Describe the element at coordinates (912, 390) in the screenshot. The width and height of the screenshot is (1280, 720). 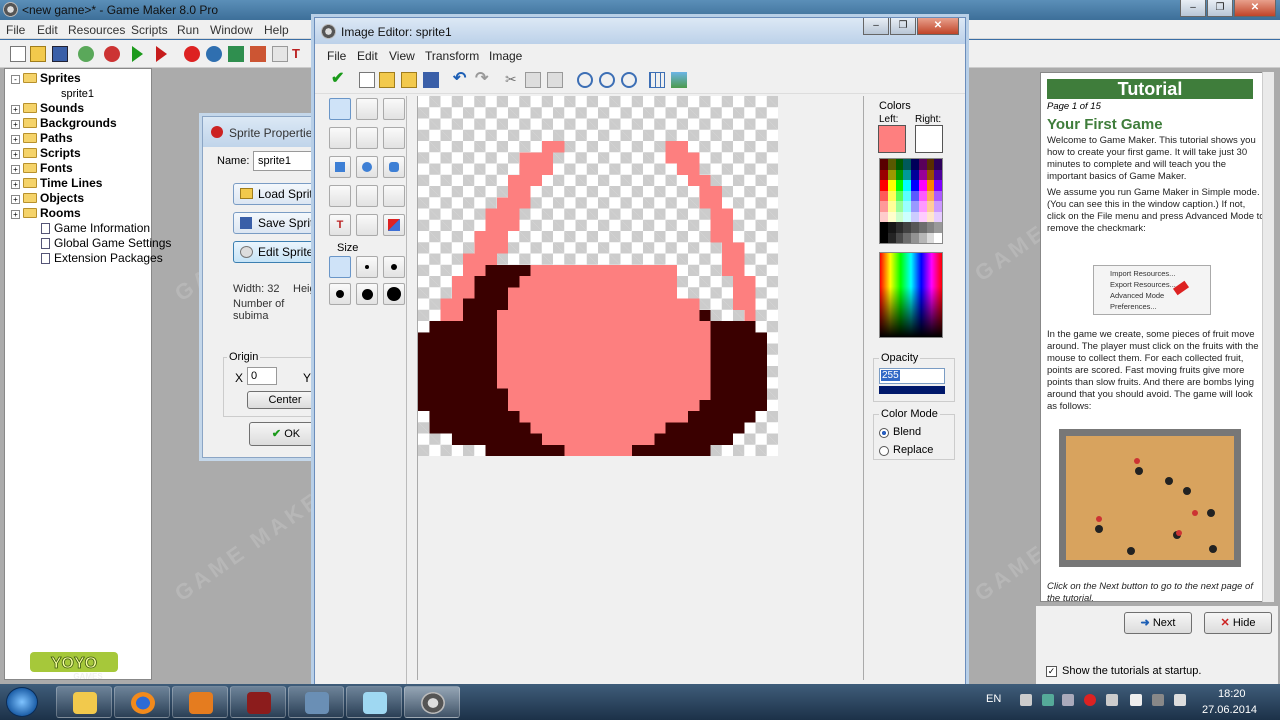
I see `opacity-bar` at that location.